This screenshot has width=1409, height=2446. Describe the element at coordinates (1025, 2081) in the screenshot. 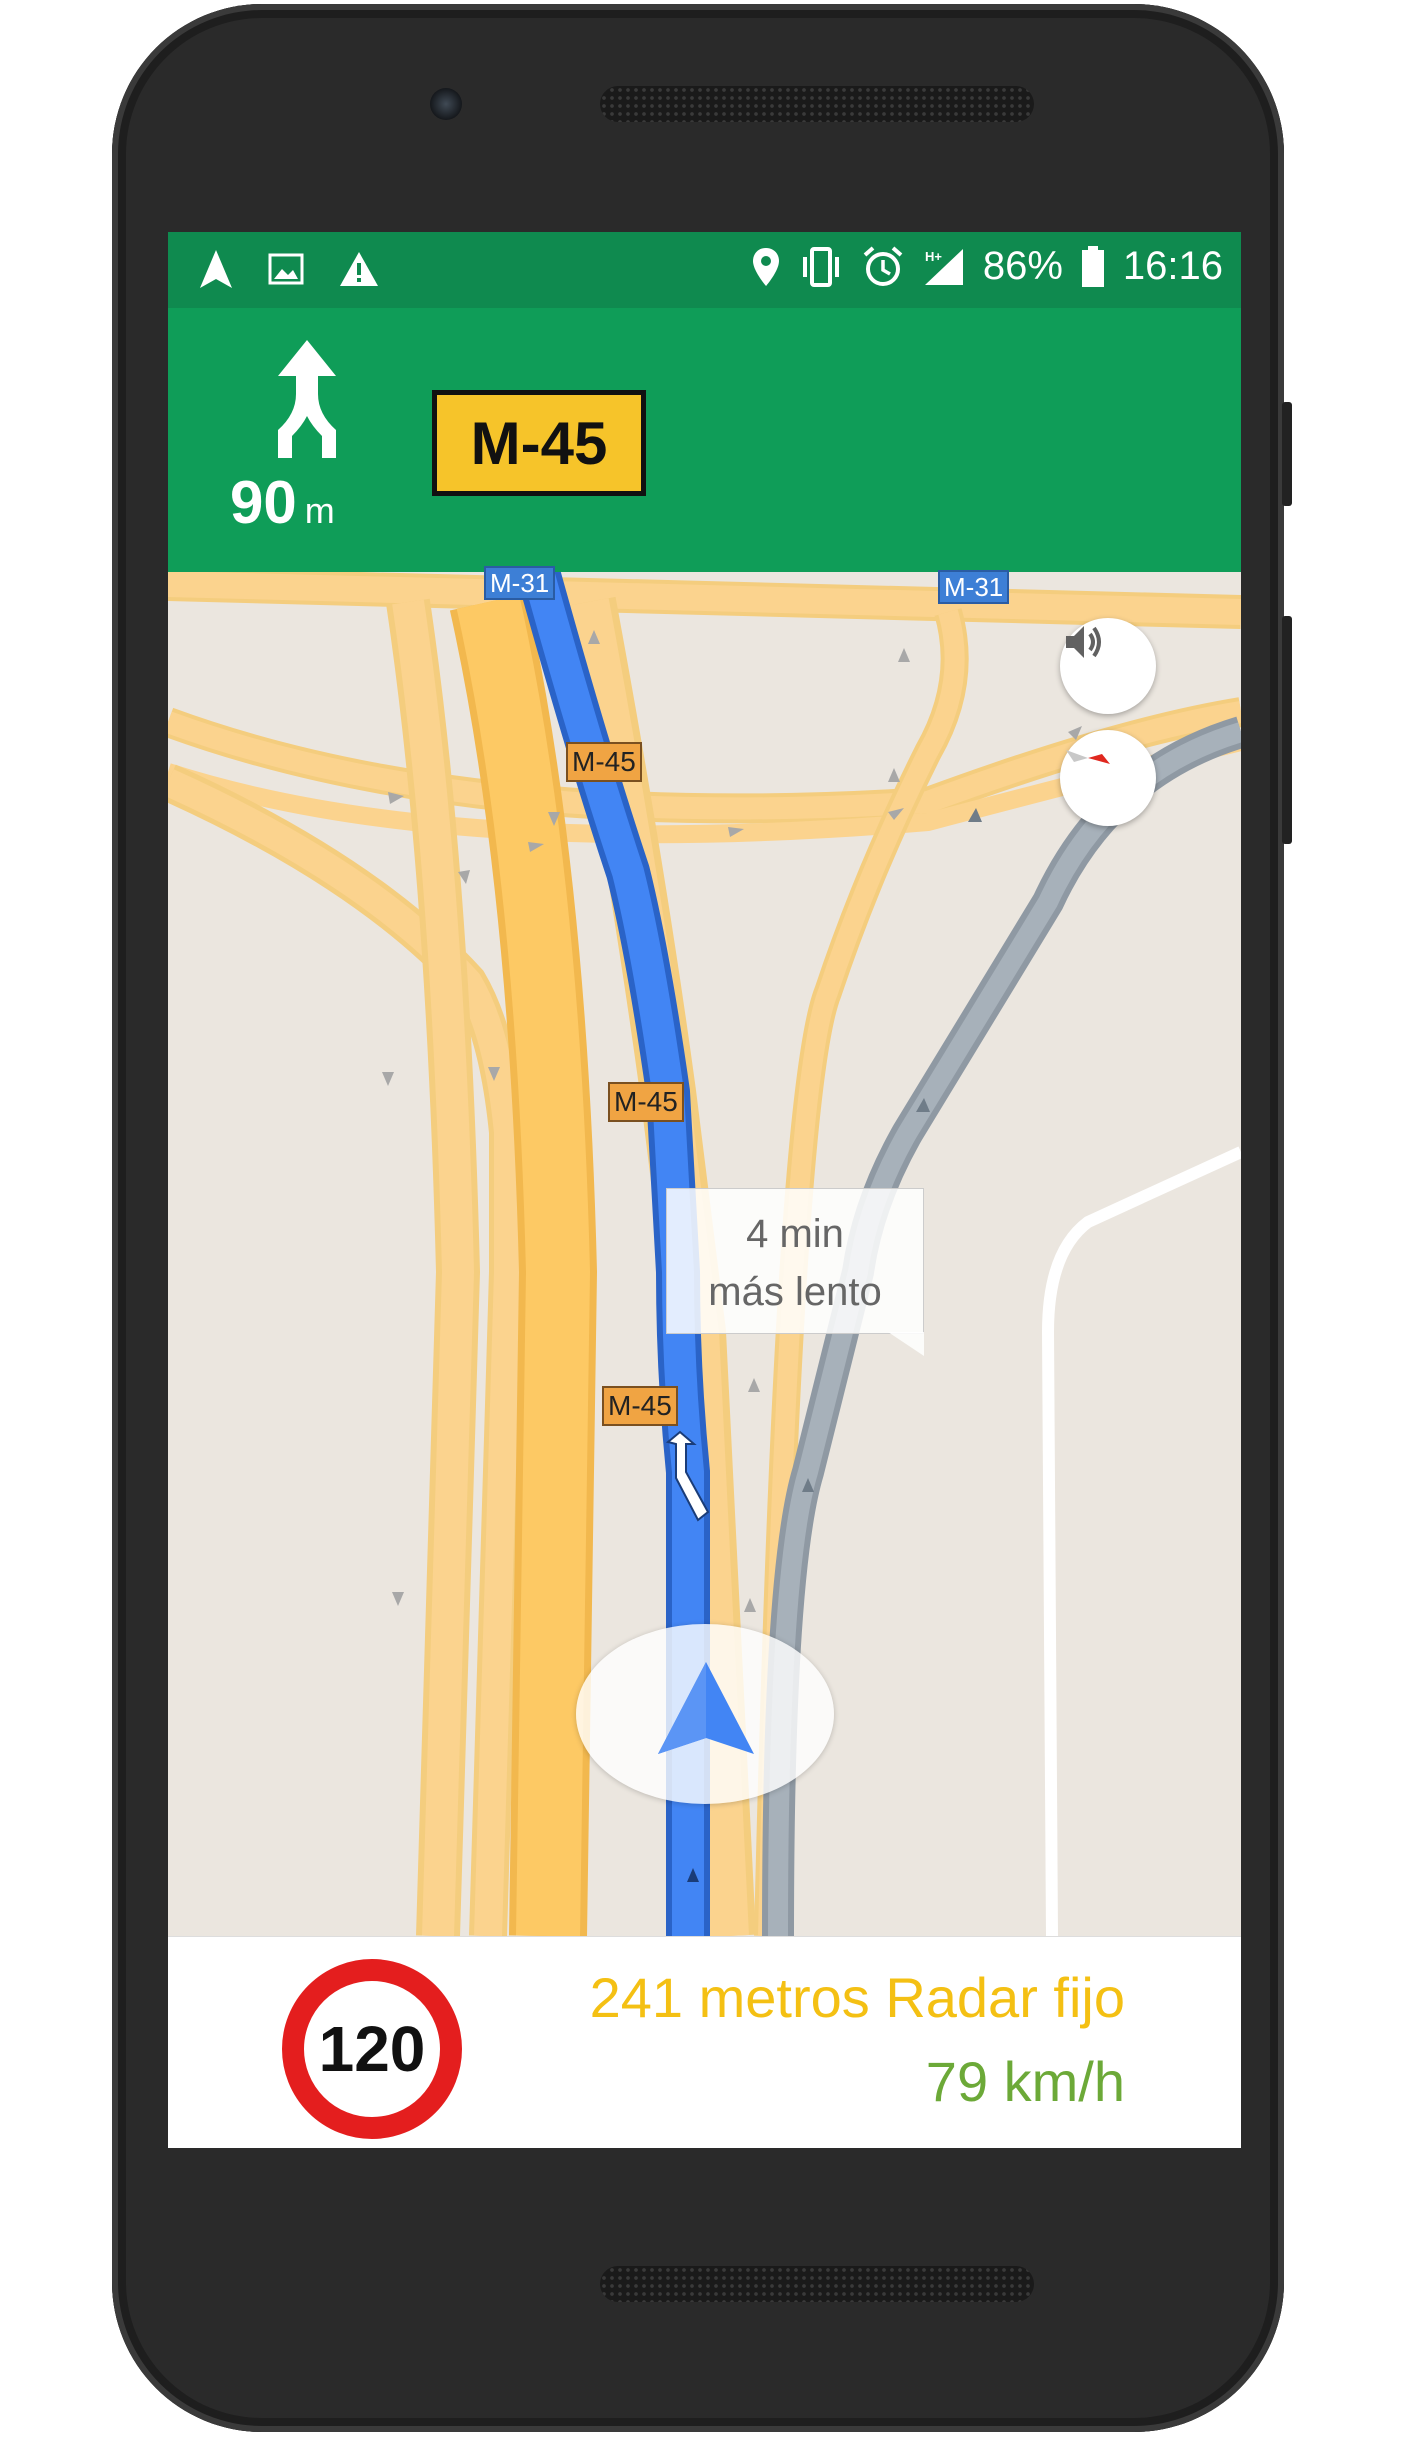

I see `current-speed-text: 79 km/h` at that location.